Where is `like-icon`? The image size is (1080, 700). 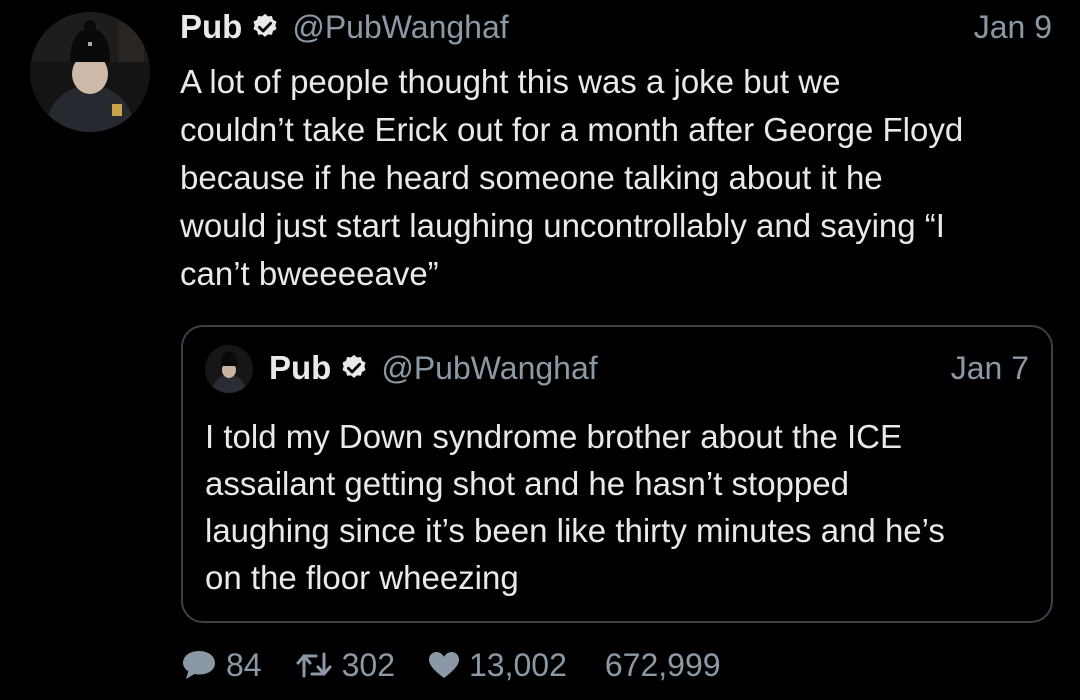 like-icon is located at coordinates (444, 665).